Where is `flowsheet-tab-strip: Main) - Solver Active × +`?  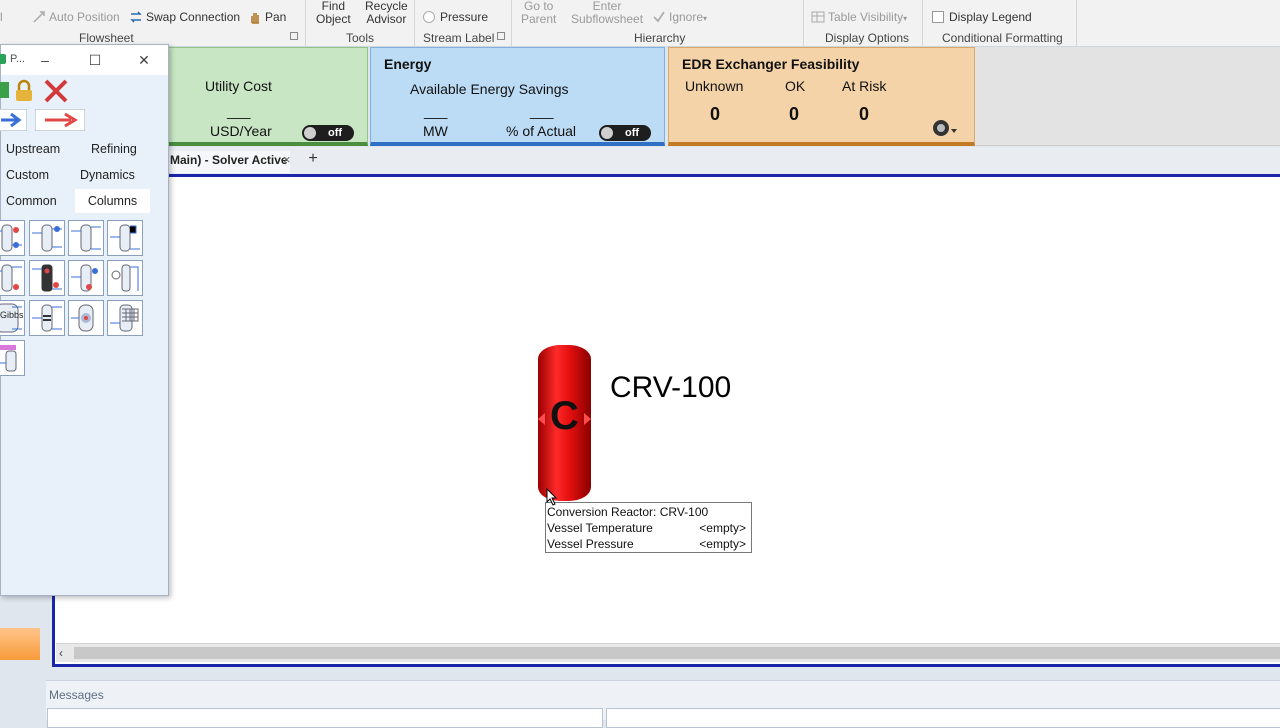 flowsheet-tab-strip: Main) - Solver Active × + is located at coordinates (724, 160).